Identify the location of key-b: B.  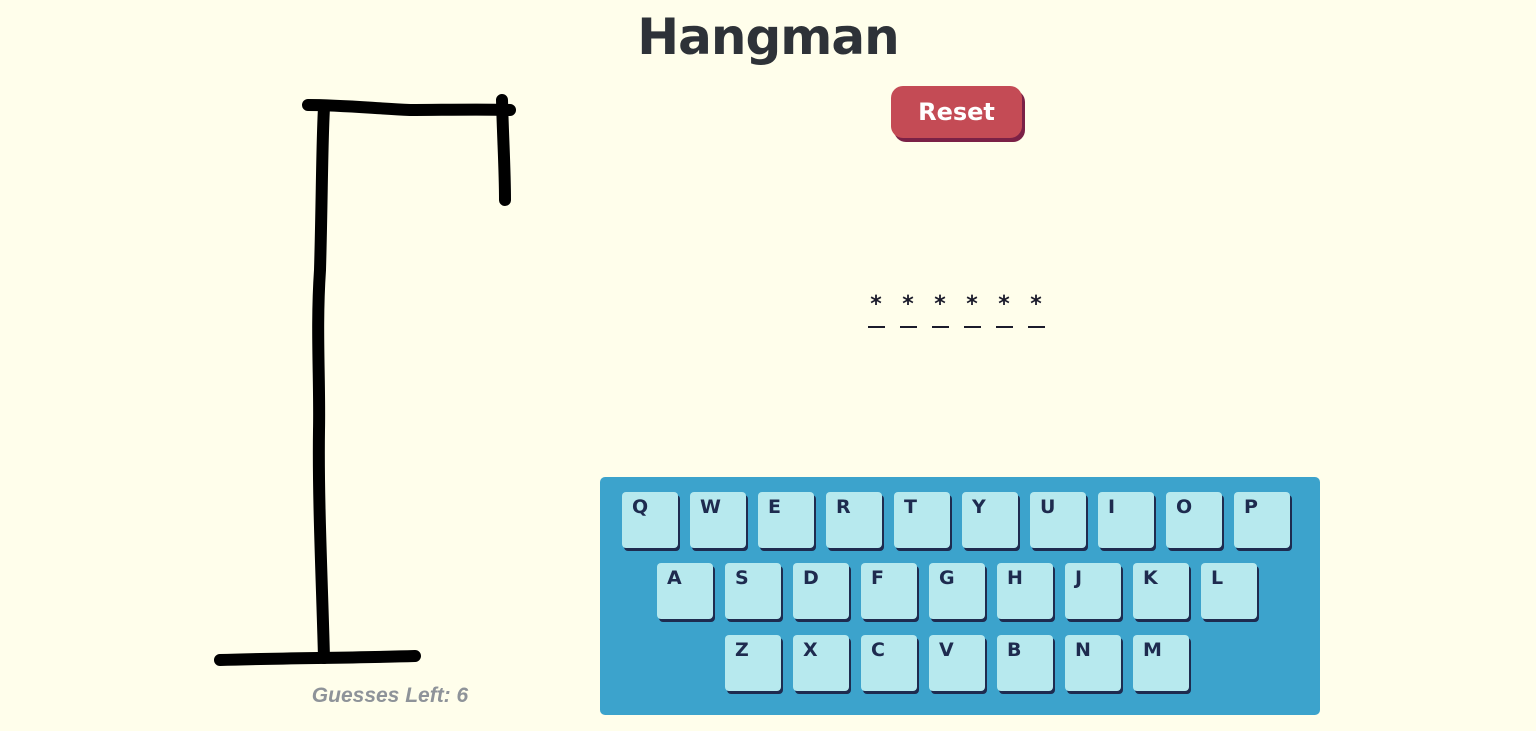
(1025, 663).